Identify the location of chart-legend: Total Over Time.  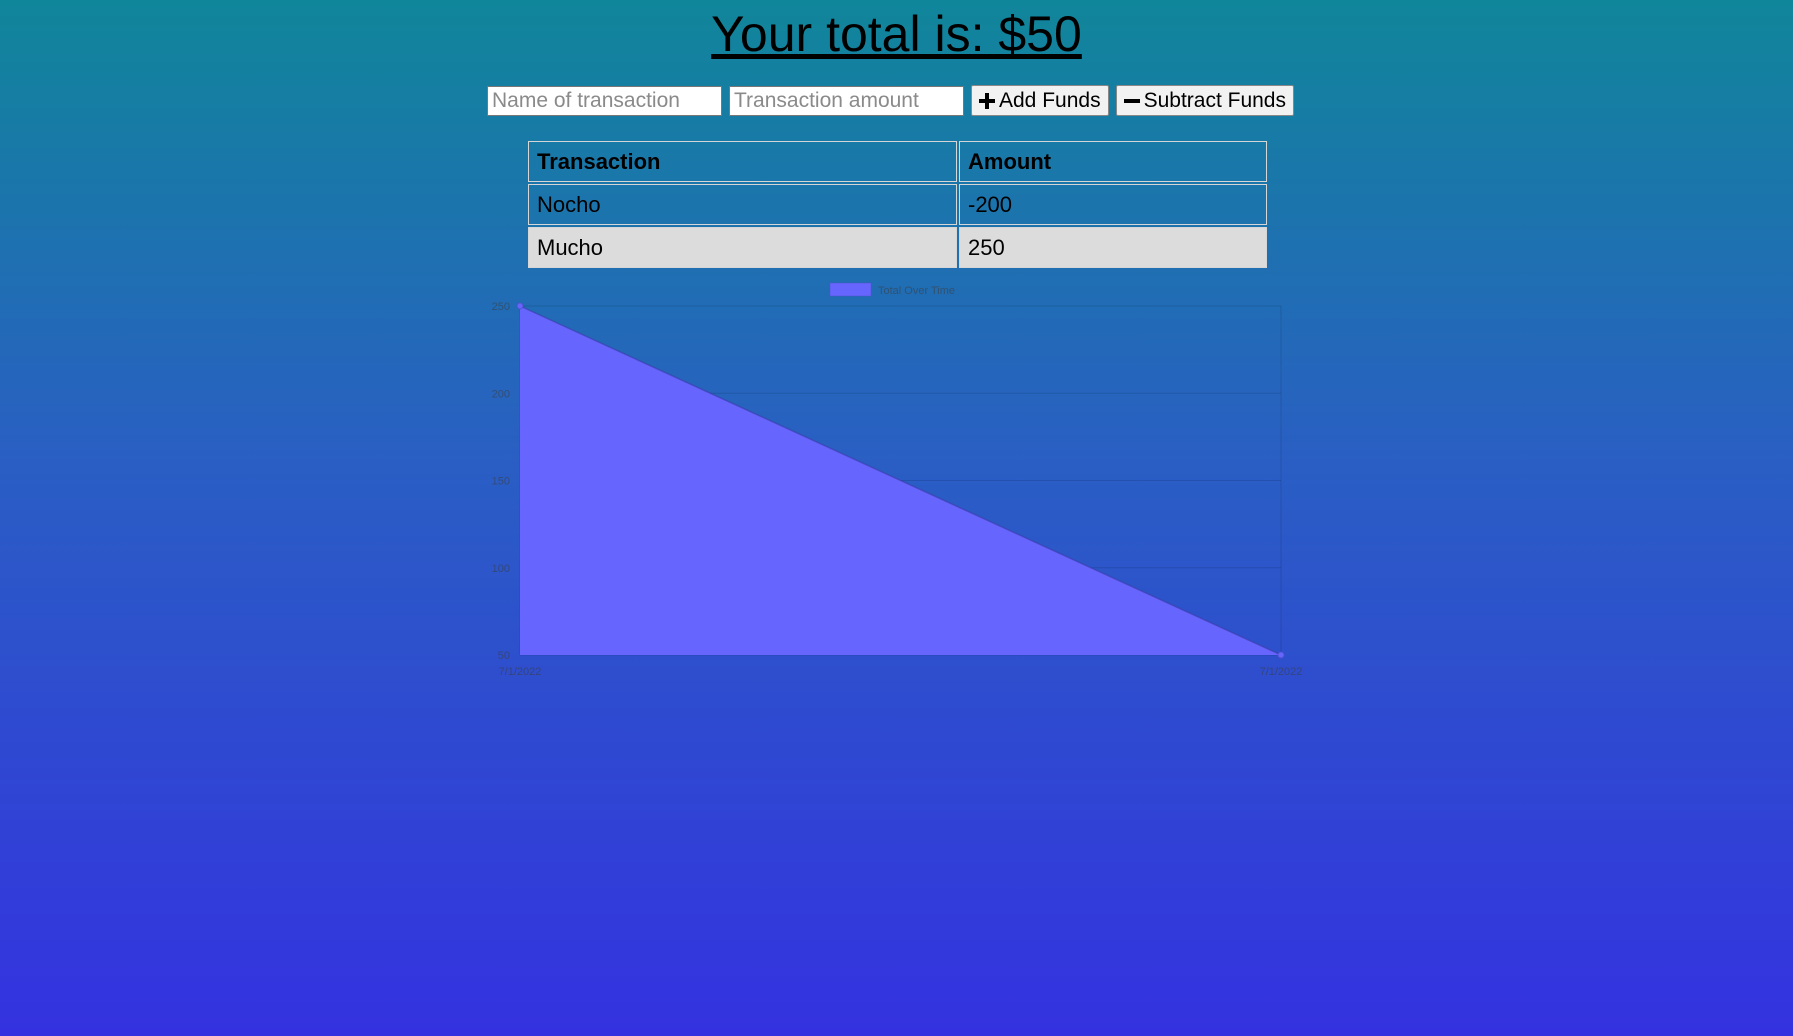
(892, 289).